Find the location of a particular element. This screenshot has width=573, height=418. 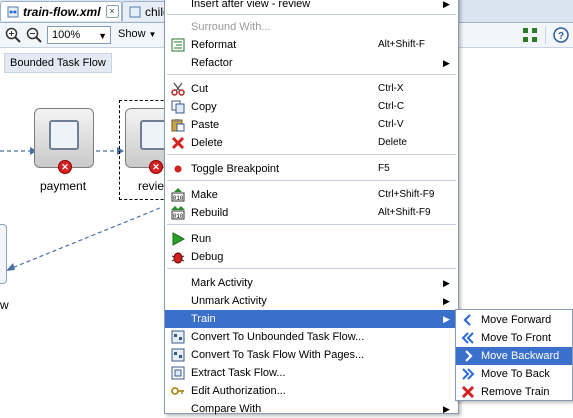

submenu-item-label: Move To Front is located at coordinates (516, 338).